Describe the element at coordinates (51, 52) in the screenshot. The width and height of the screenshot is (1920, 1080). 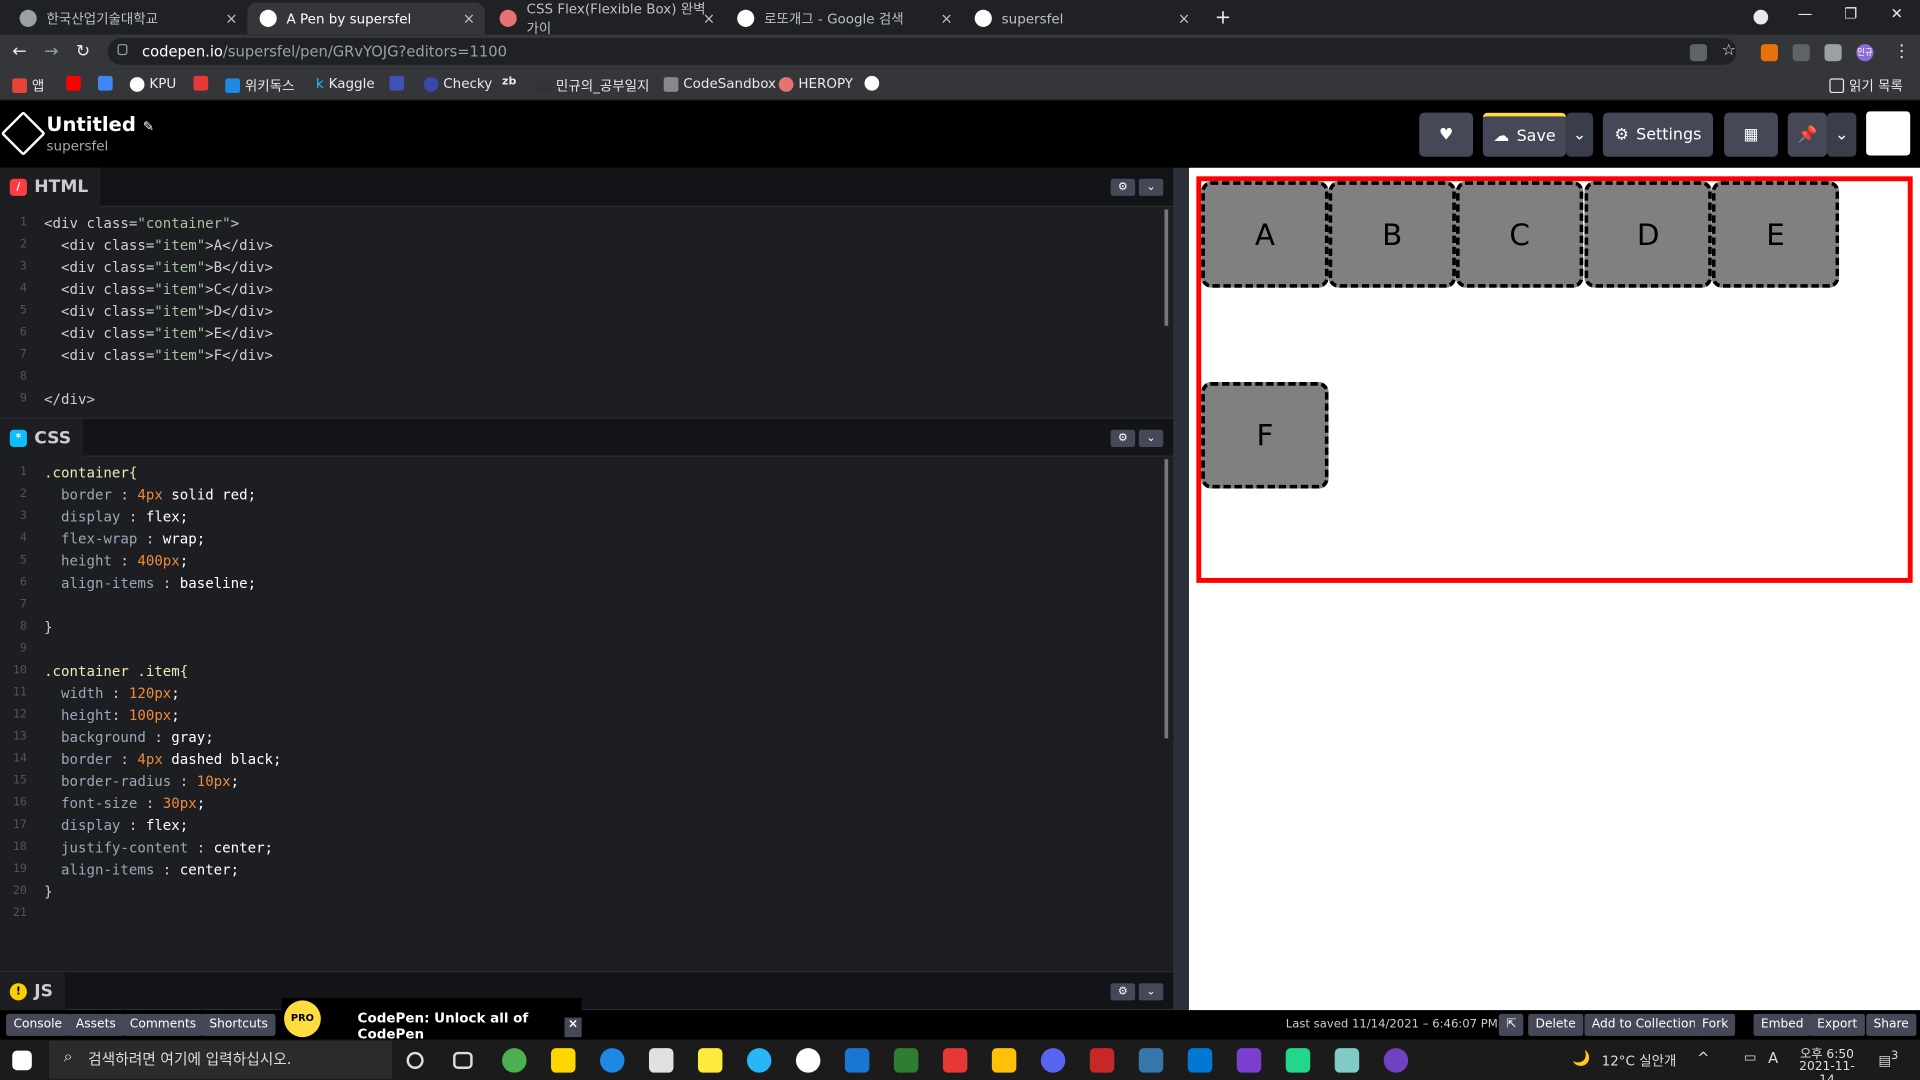
I see `forward-icon: →` at that location.